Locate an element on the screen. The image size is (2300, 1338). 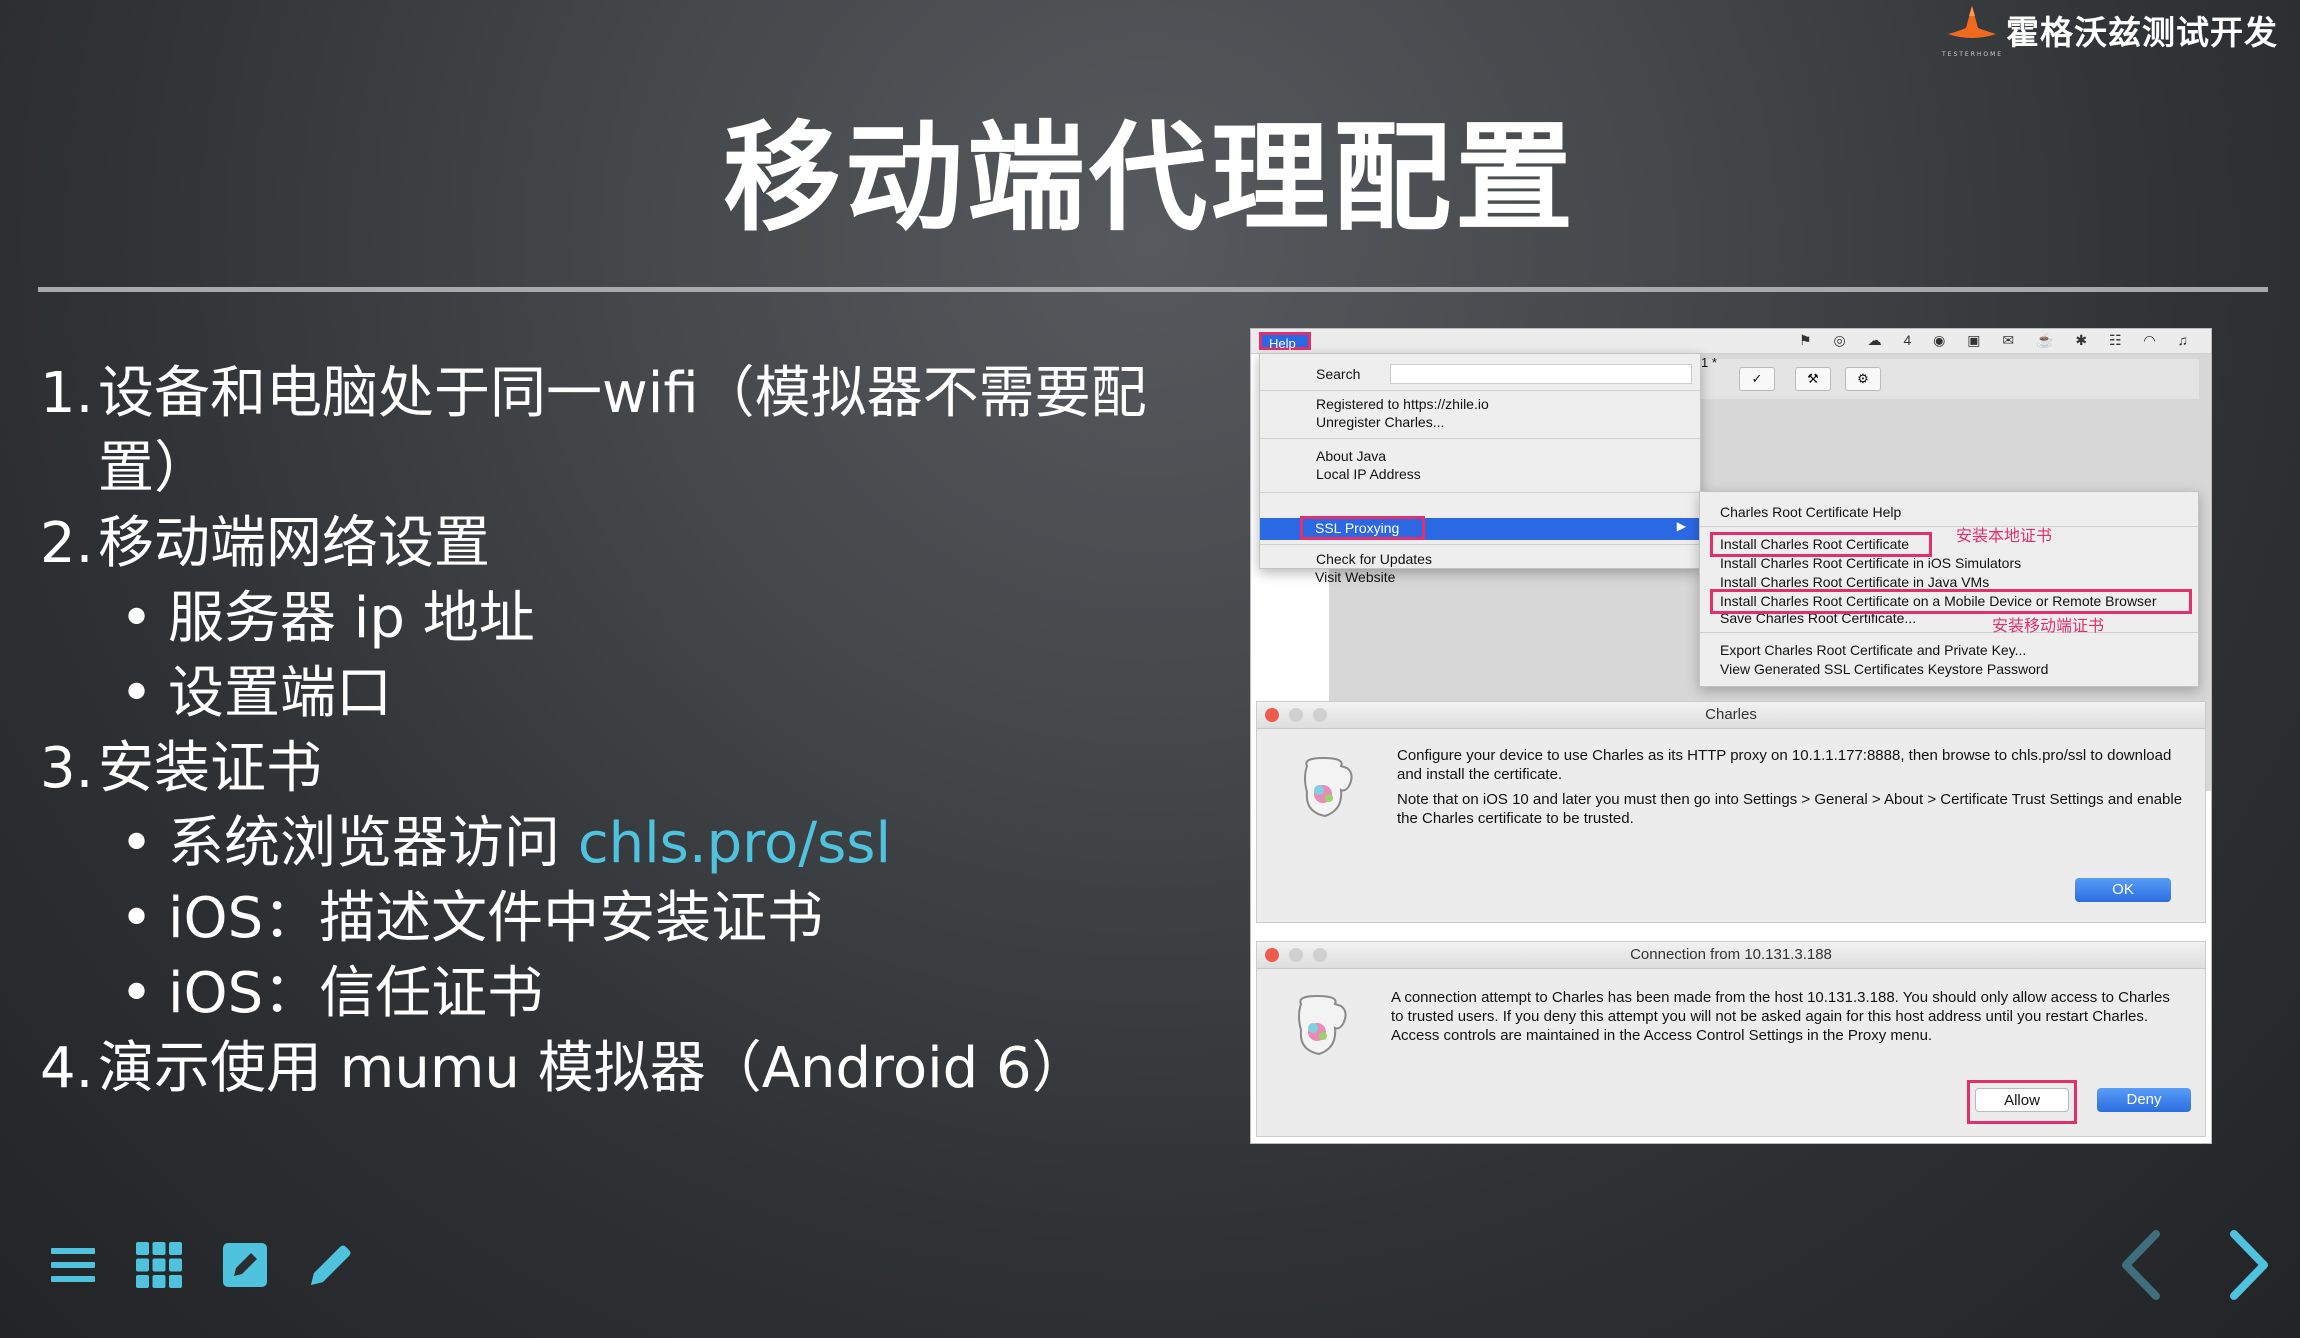
menu-about-java: About Java is located at coordinates (1351, 456).